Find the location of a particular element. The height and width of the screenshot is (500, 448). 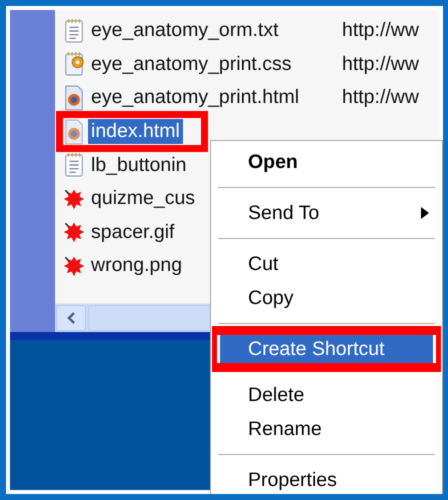

file-item: index.html is located at coordinates (119, 131).